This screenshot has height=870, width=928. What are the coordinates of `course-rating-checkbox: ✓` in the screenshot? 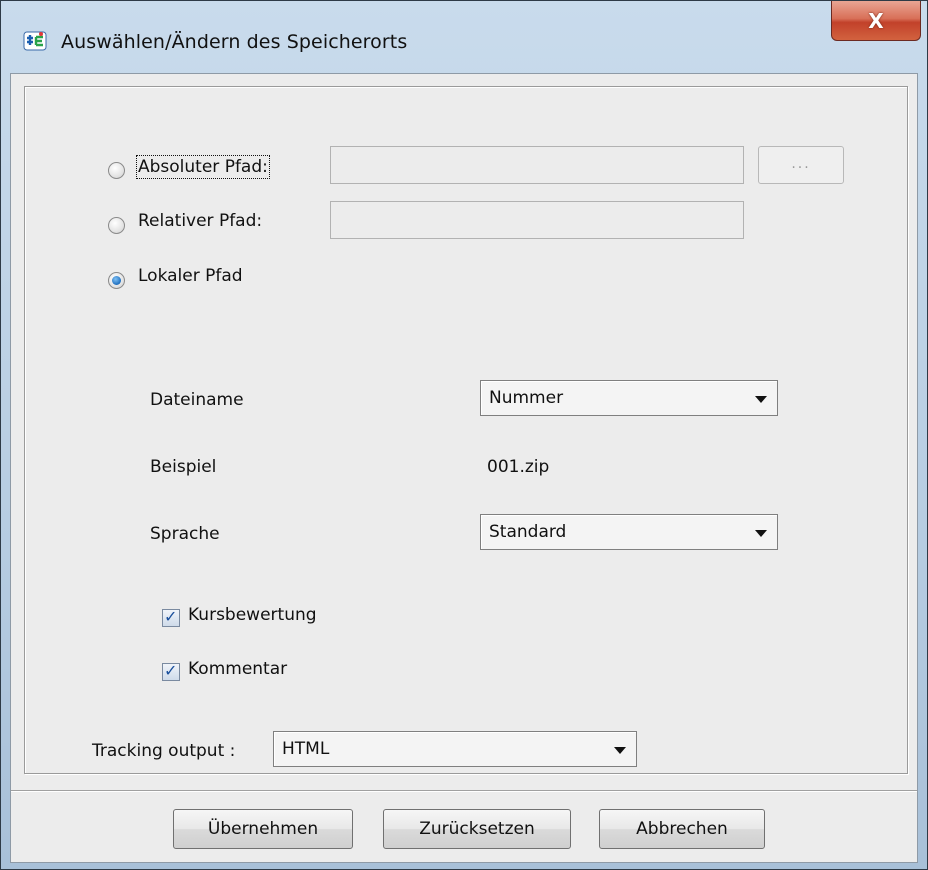 It's located at (171, 617).